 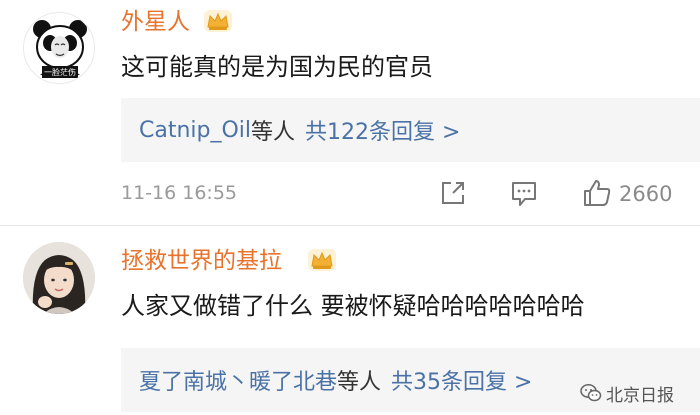 I want to click on reply-count-link: 共122条回复 >, so click(x=382, y=130).